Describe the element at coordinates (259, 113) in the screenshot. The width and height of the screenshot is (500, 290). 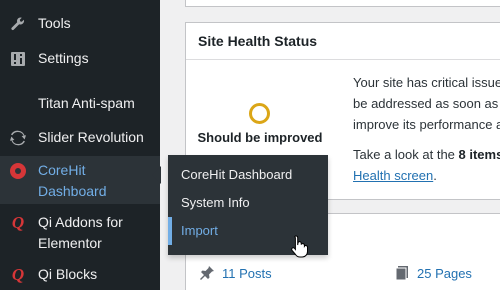
I see `health-status-ring` at that location.